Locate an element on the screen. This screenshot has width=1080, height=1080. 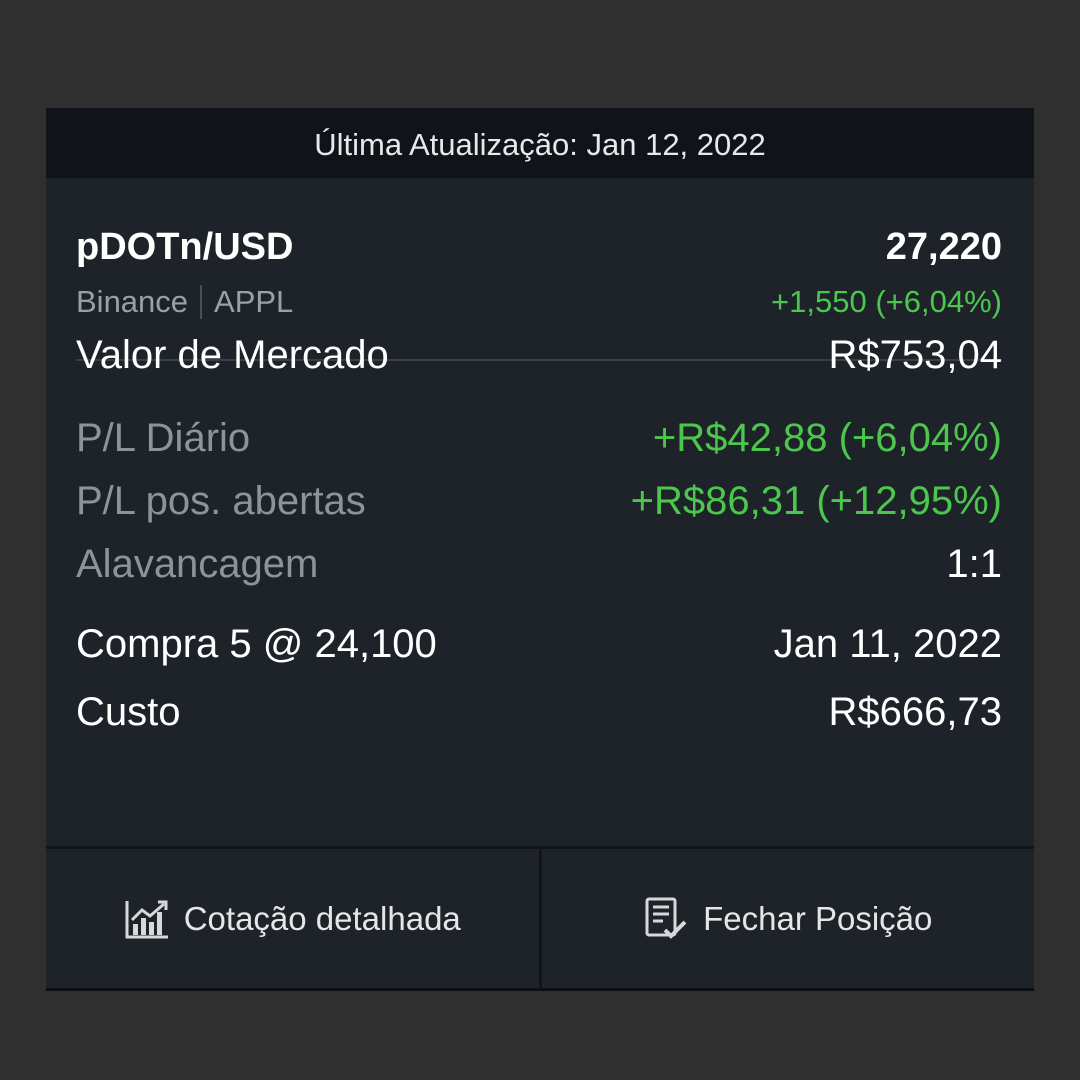
cost-label: Custo is located at coordinates (128, 712).